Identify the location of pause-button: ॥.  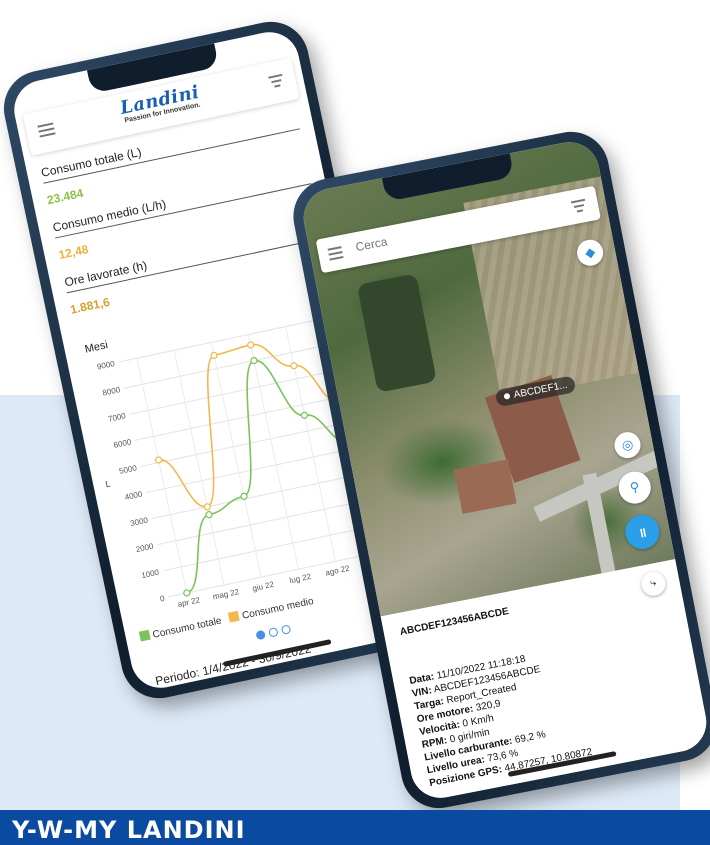
(642, 532).